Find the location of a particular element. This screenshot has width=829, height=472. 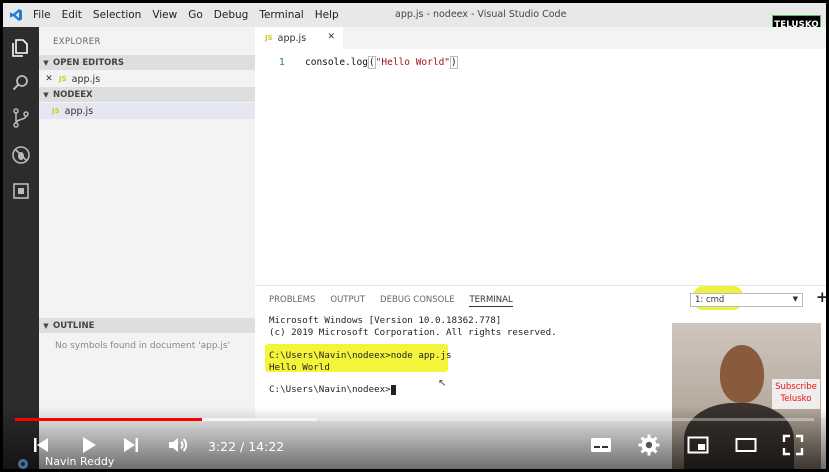

explorer-title: EXPLORER is located at coordinates (77, 42).